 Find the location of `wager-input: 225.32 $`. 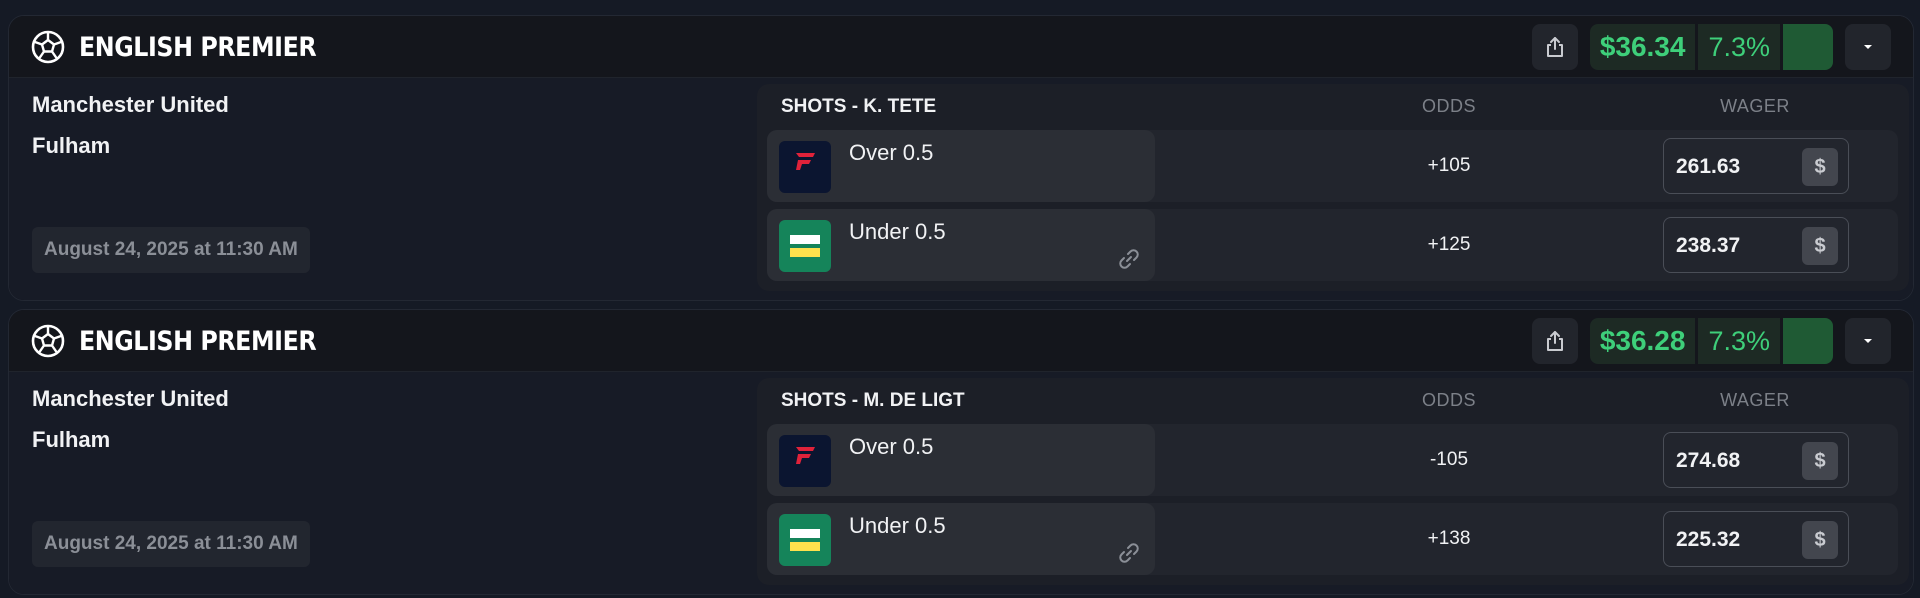

wager-input: 225.32 $ is located at coordinates (1756, 539).